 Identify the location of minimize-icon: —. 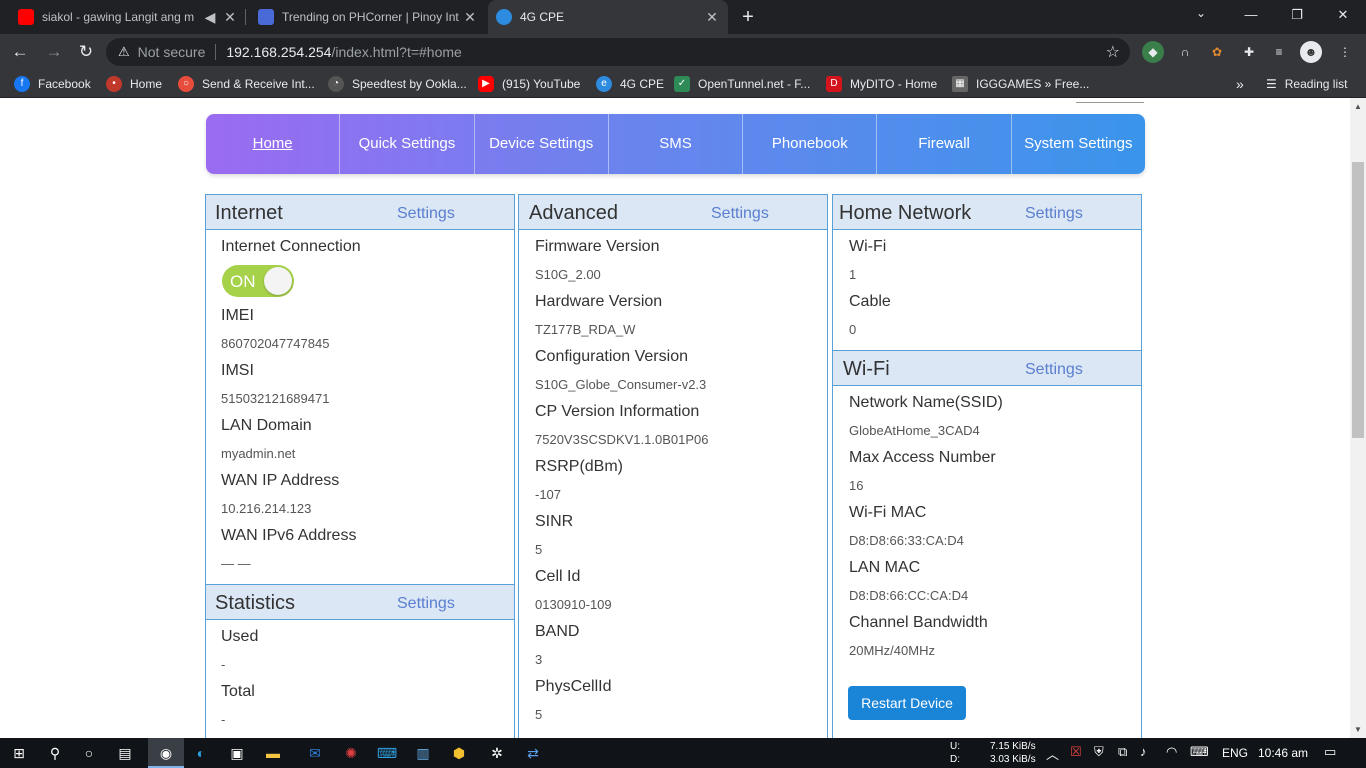
(1251, 15).